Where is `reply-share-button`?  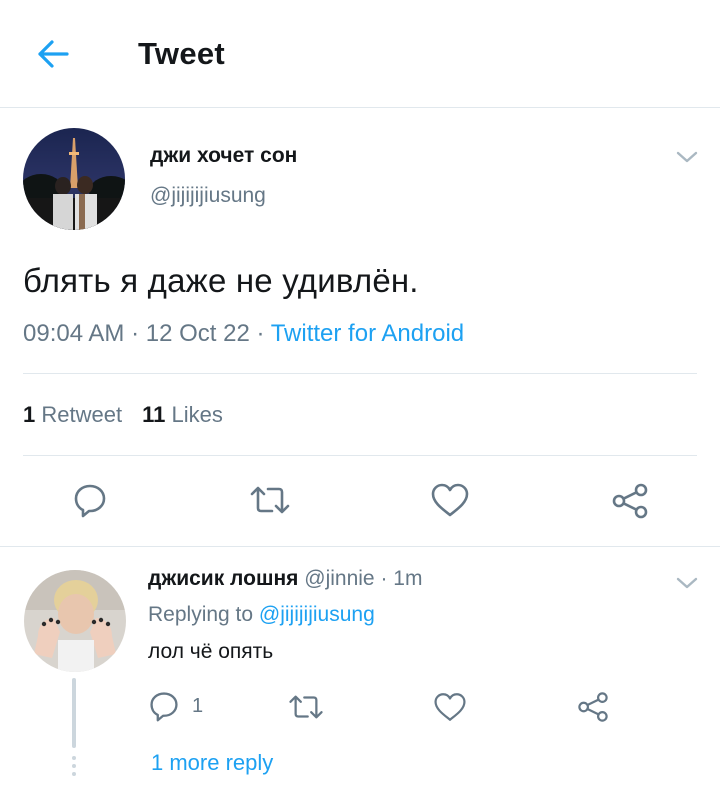
reply-share-button is located at coordinates (593, 707).